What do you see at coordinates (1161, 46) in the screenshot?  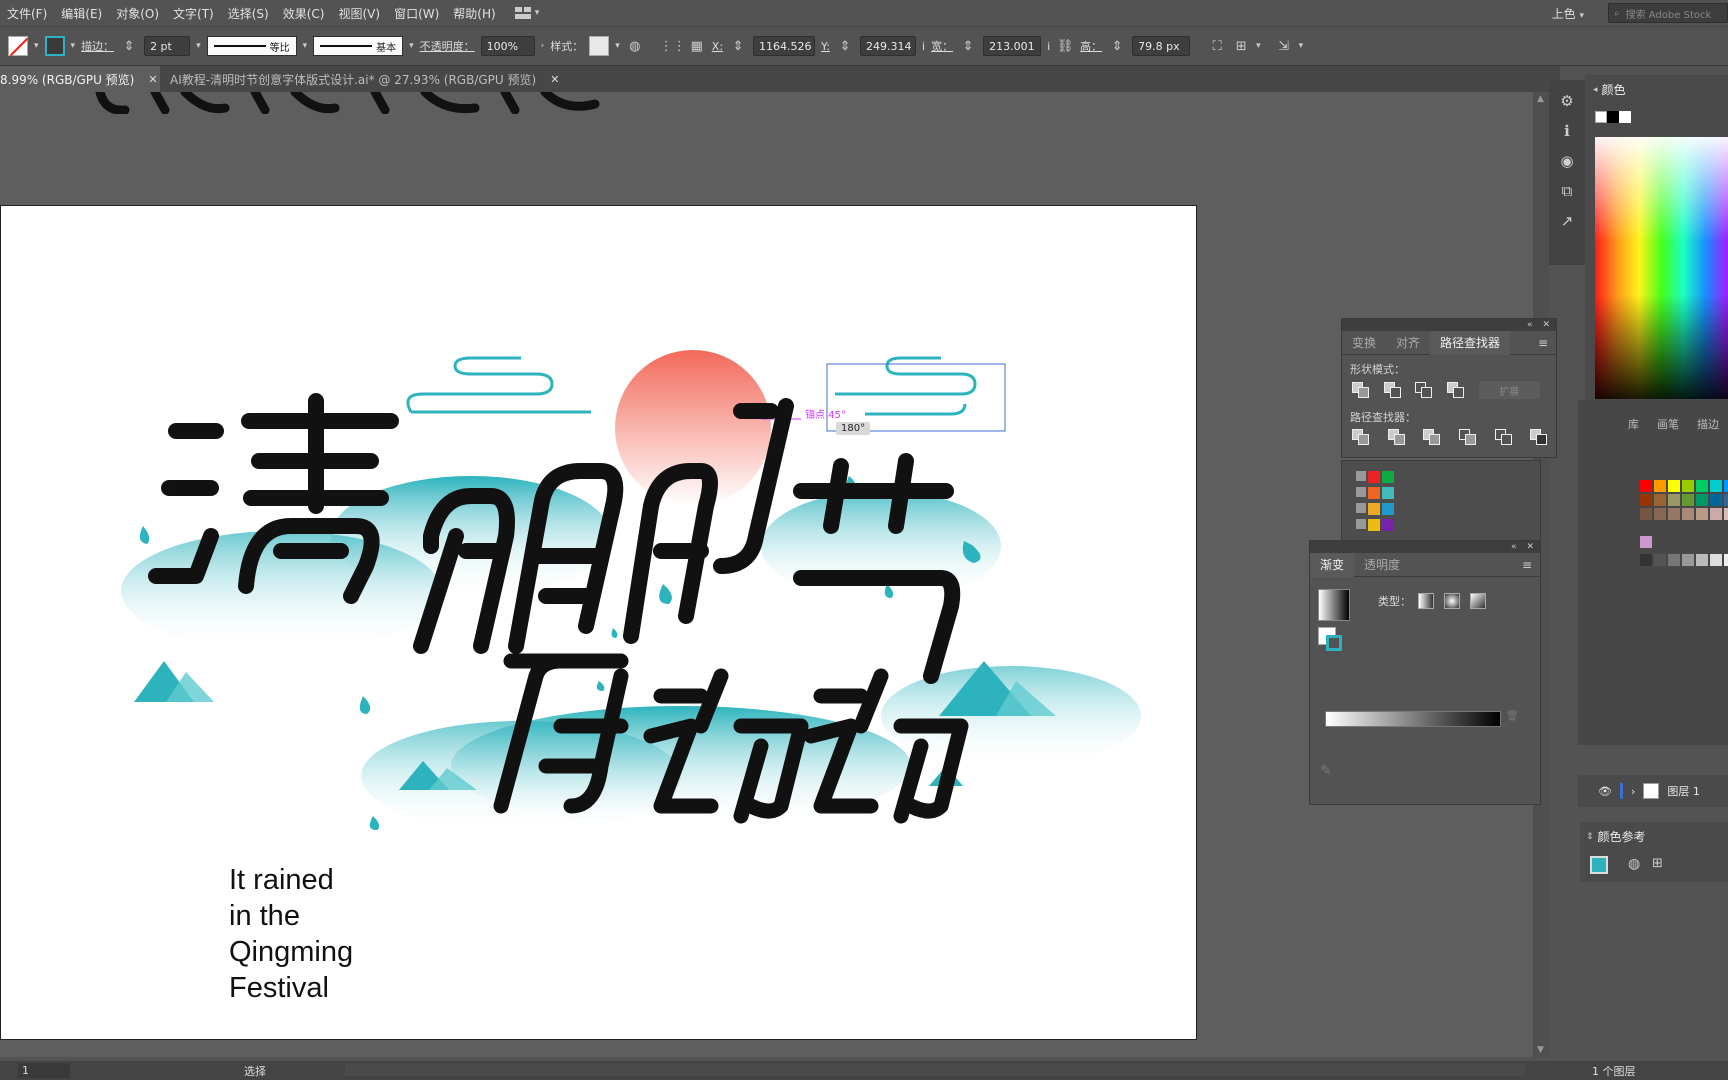 I see `height-field: 79.8 px` at bounding box center [1161, 46].